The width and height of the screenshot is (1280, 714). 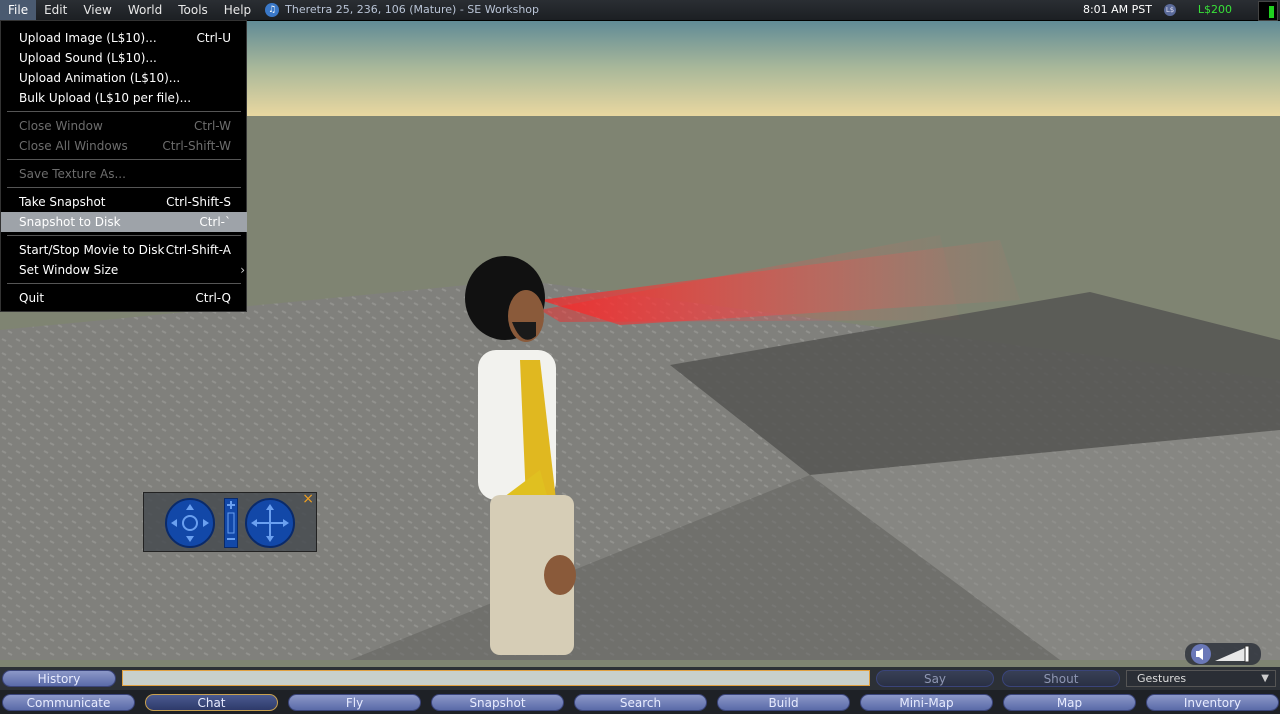 I want to click on menu-item-shortcut: Ctrl-Shift-A, so click(x=198, y=250).